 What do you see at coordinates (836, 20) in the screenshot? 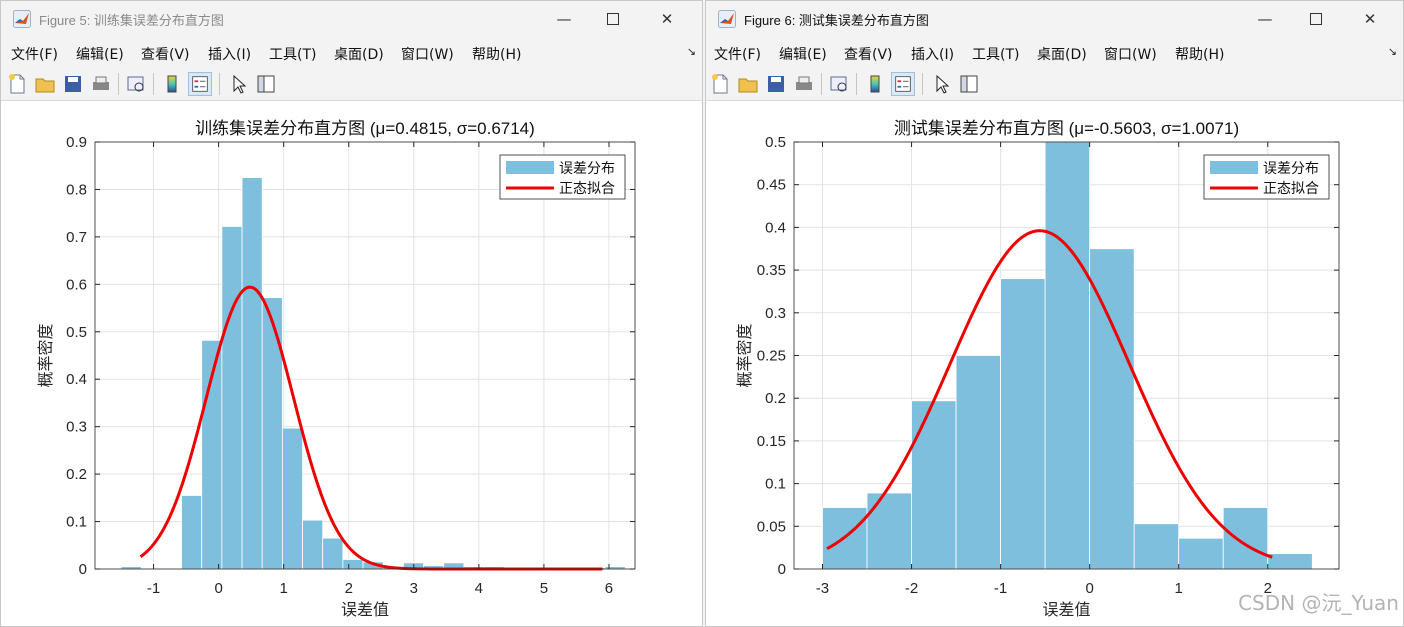
I see `window-title: Figure 6: 测试集误差分布直方图` at bounding box center [836, 20].